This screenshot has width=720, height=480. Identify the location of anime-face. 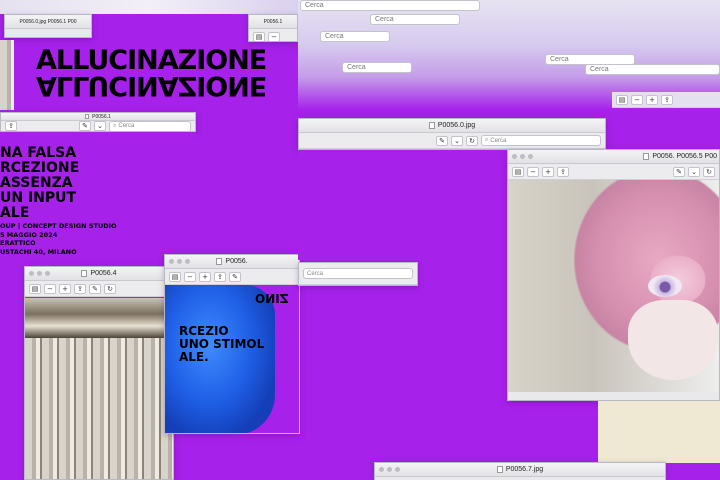
(673, 340).